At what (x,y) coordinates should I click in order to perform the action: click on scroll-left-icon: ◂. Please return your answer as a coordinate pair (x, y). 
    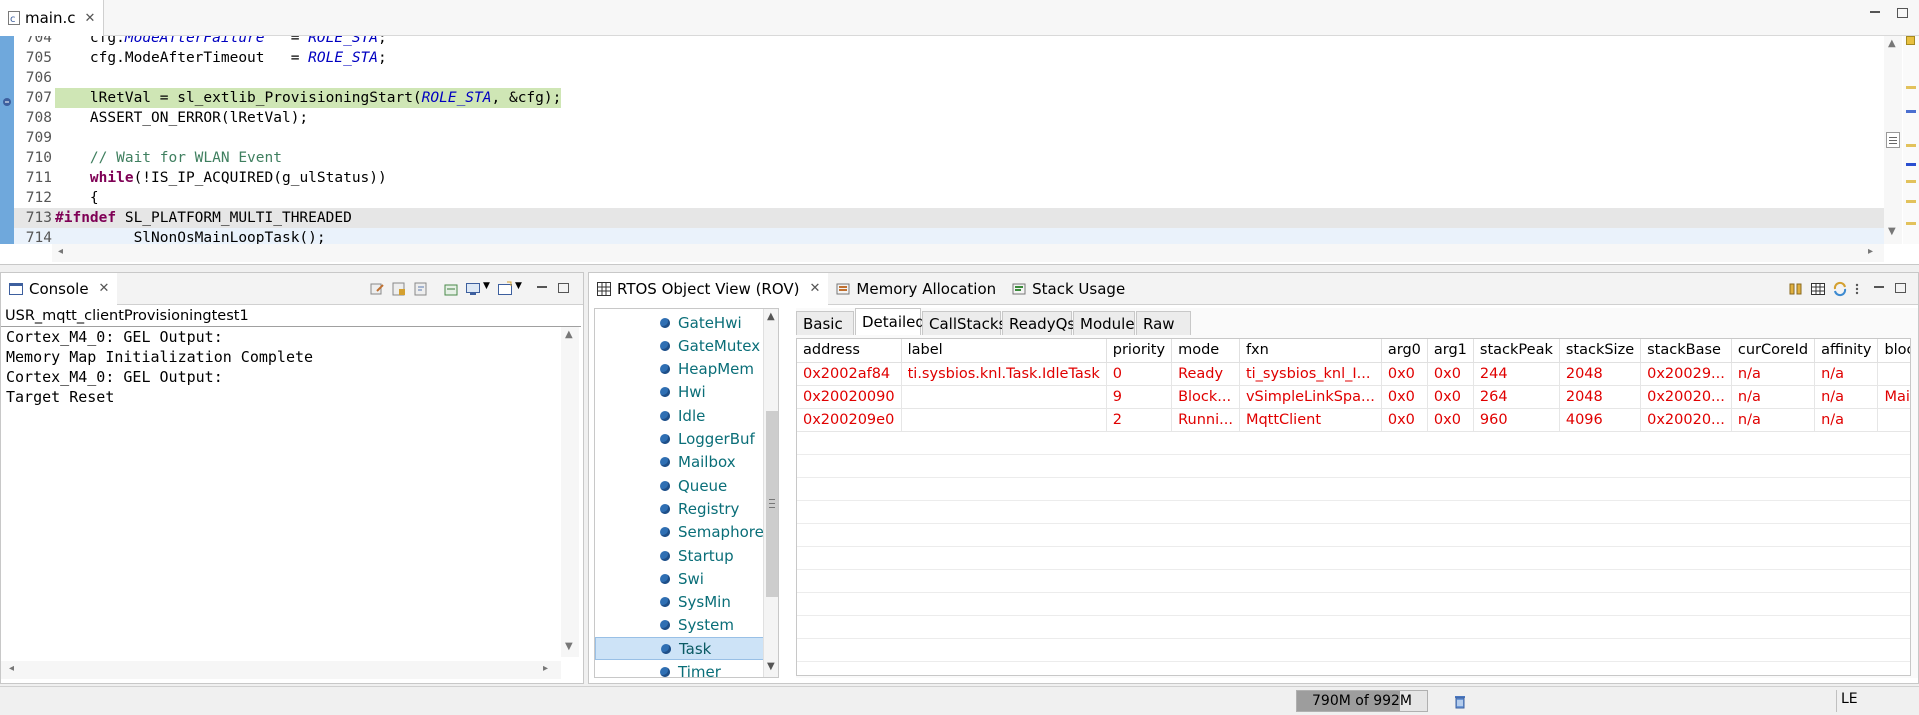
    Looking at the image, I should click on (60, 251).